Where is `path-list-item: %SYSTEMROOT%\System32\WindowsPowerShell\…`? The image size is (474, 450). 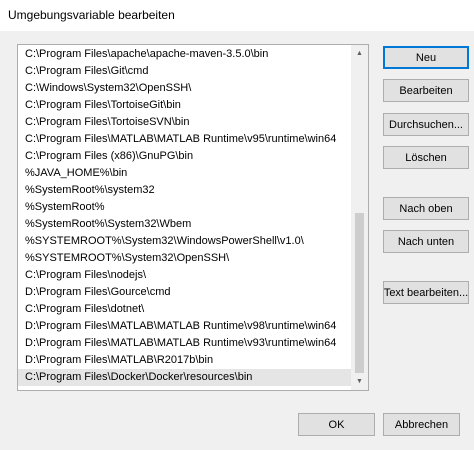 path-list-item: %SYSTEMROOT%\System32\WindowsPowerShell\… is located at coordinates (185, 241).